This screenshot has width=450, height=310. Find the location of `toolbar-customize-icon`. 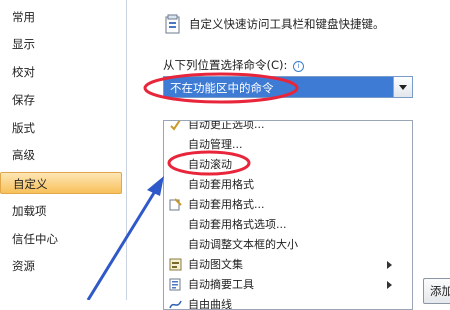

toolbar-customize-icon is located at coordinates (172, 24).